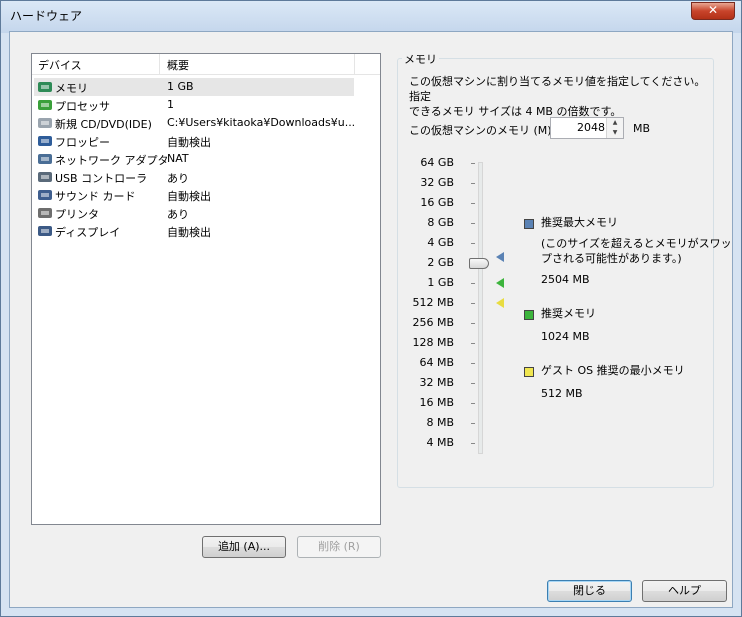  I want to click on cd-dvd-icon, so click(45, 123).